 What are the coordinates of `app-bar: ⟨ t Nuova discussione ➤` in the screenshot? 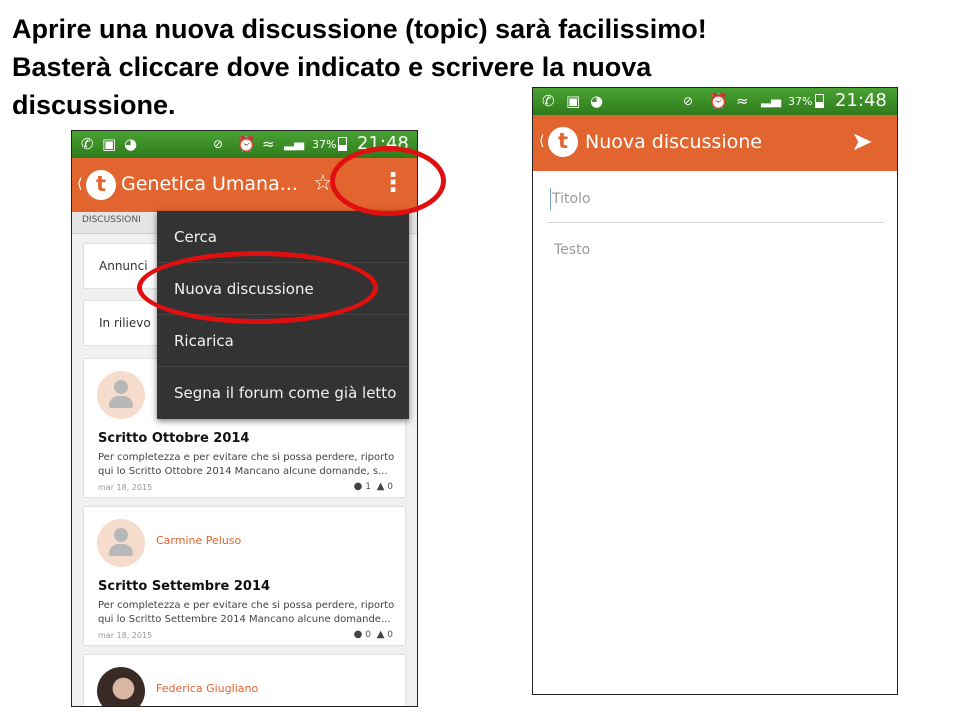 It's located at (715, 143).